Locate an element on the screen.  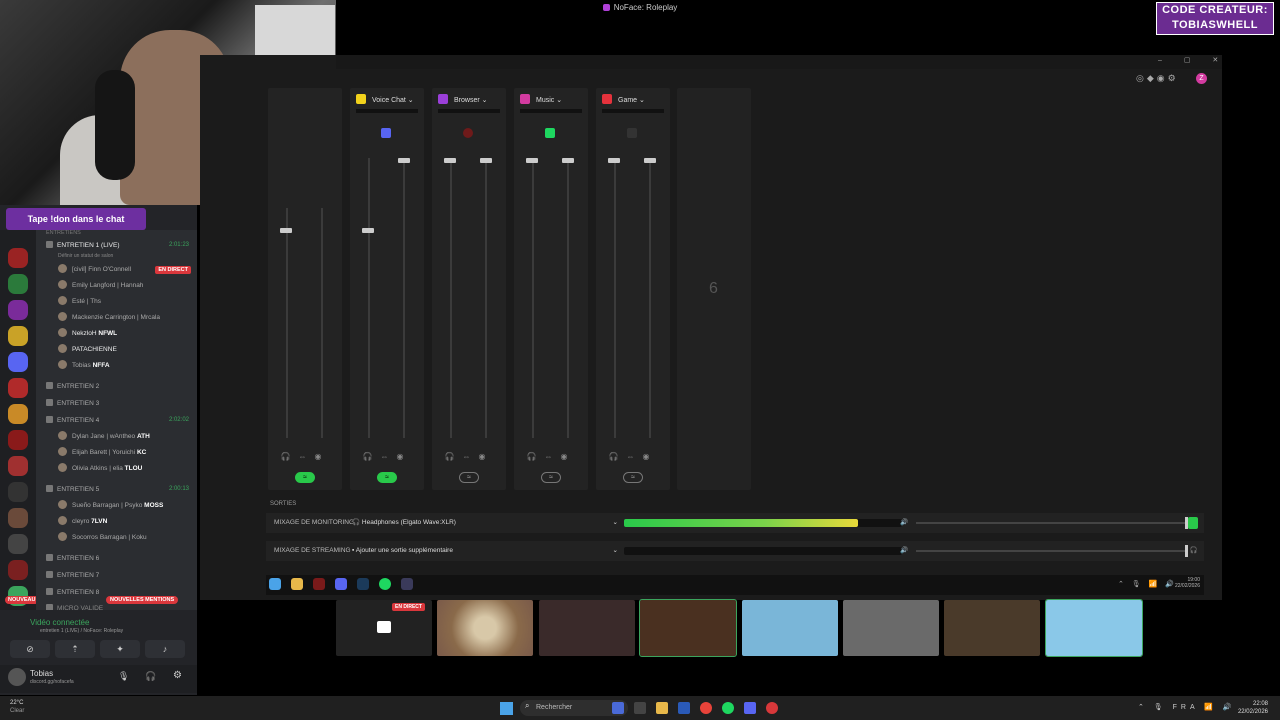
monitor-volume-slider is located at coordinates (1052, 523).